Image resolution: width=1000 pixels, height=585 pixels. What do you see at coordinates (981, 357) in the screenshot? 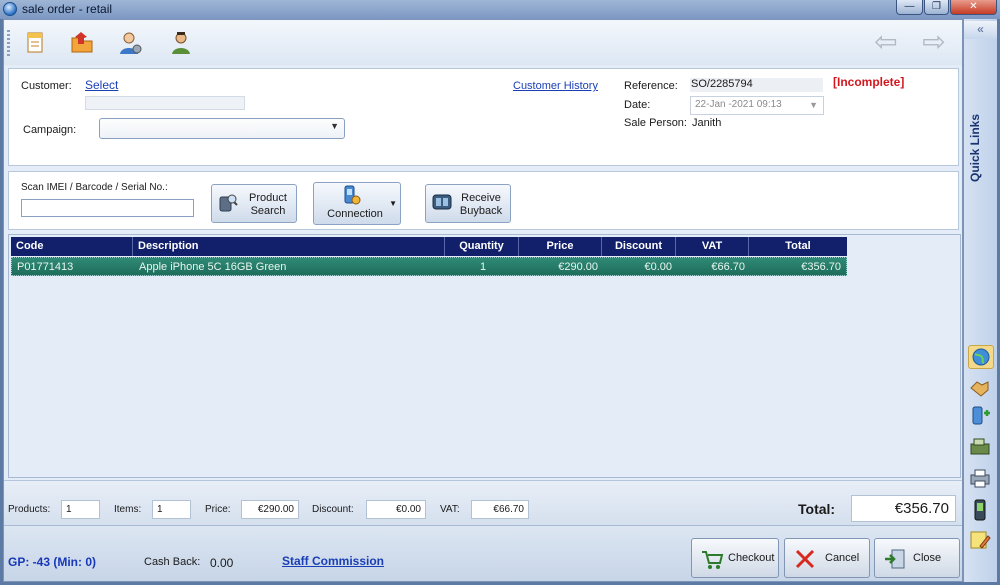
I see `globe-icon` at bounding box center [981, 357].